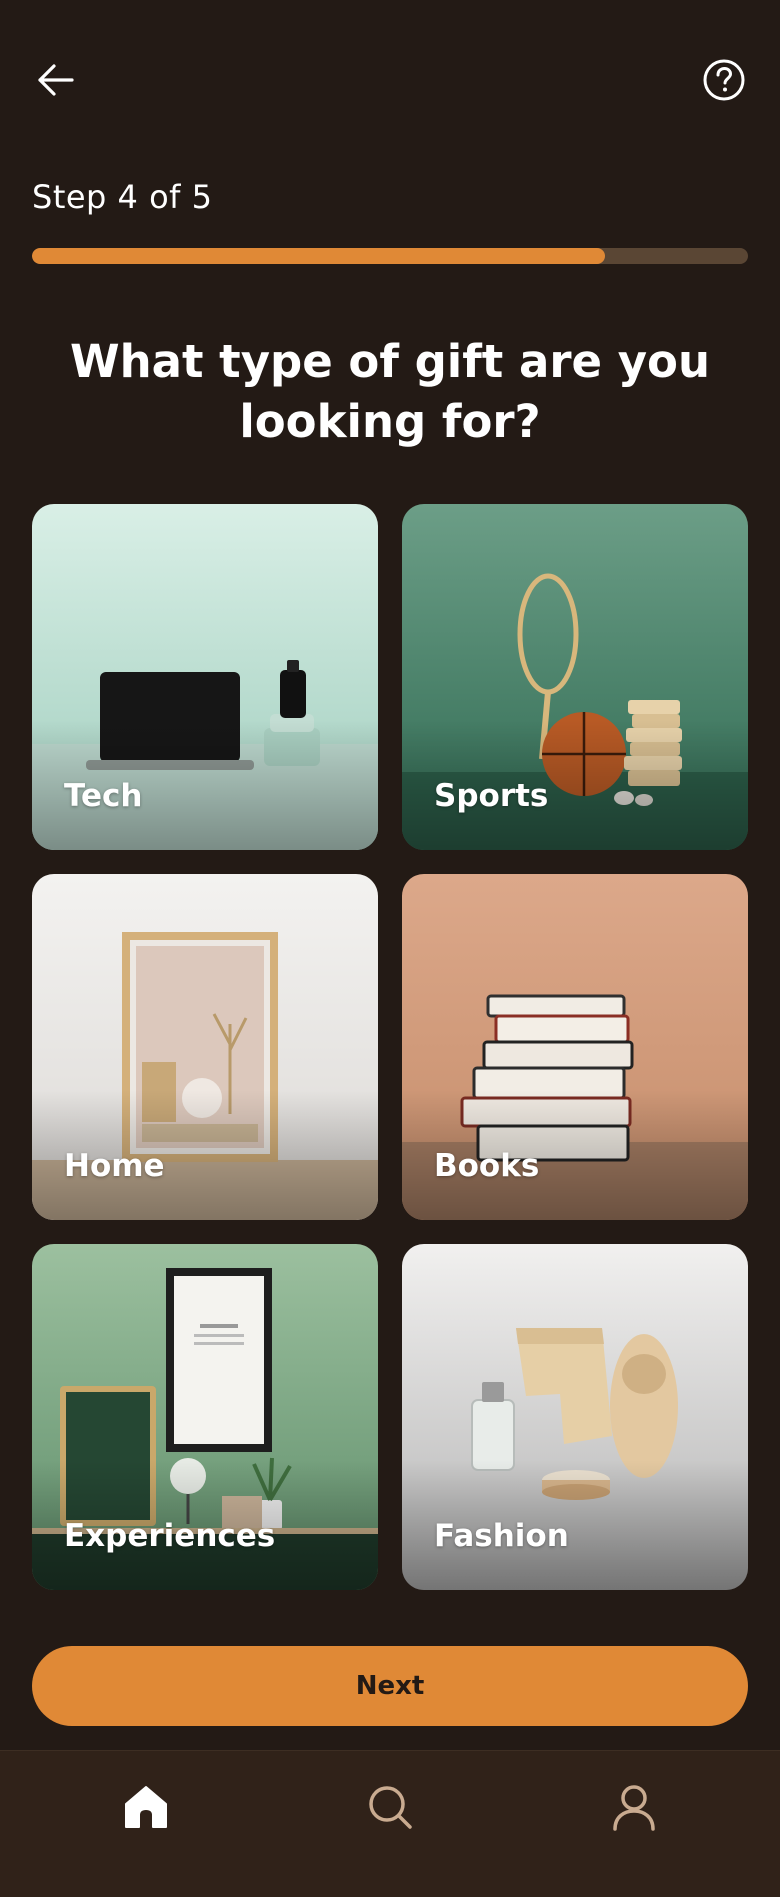  What do you see at coordinates (575, 677) in the screenshot?
I see `category-card-sports: Sports` at bounding box center [575, 677].